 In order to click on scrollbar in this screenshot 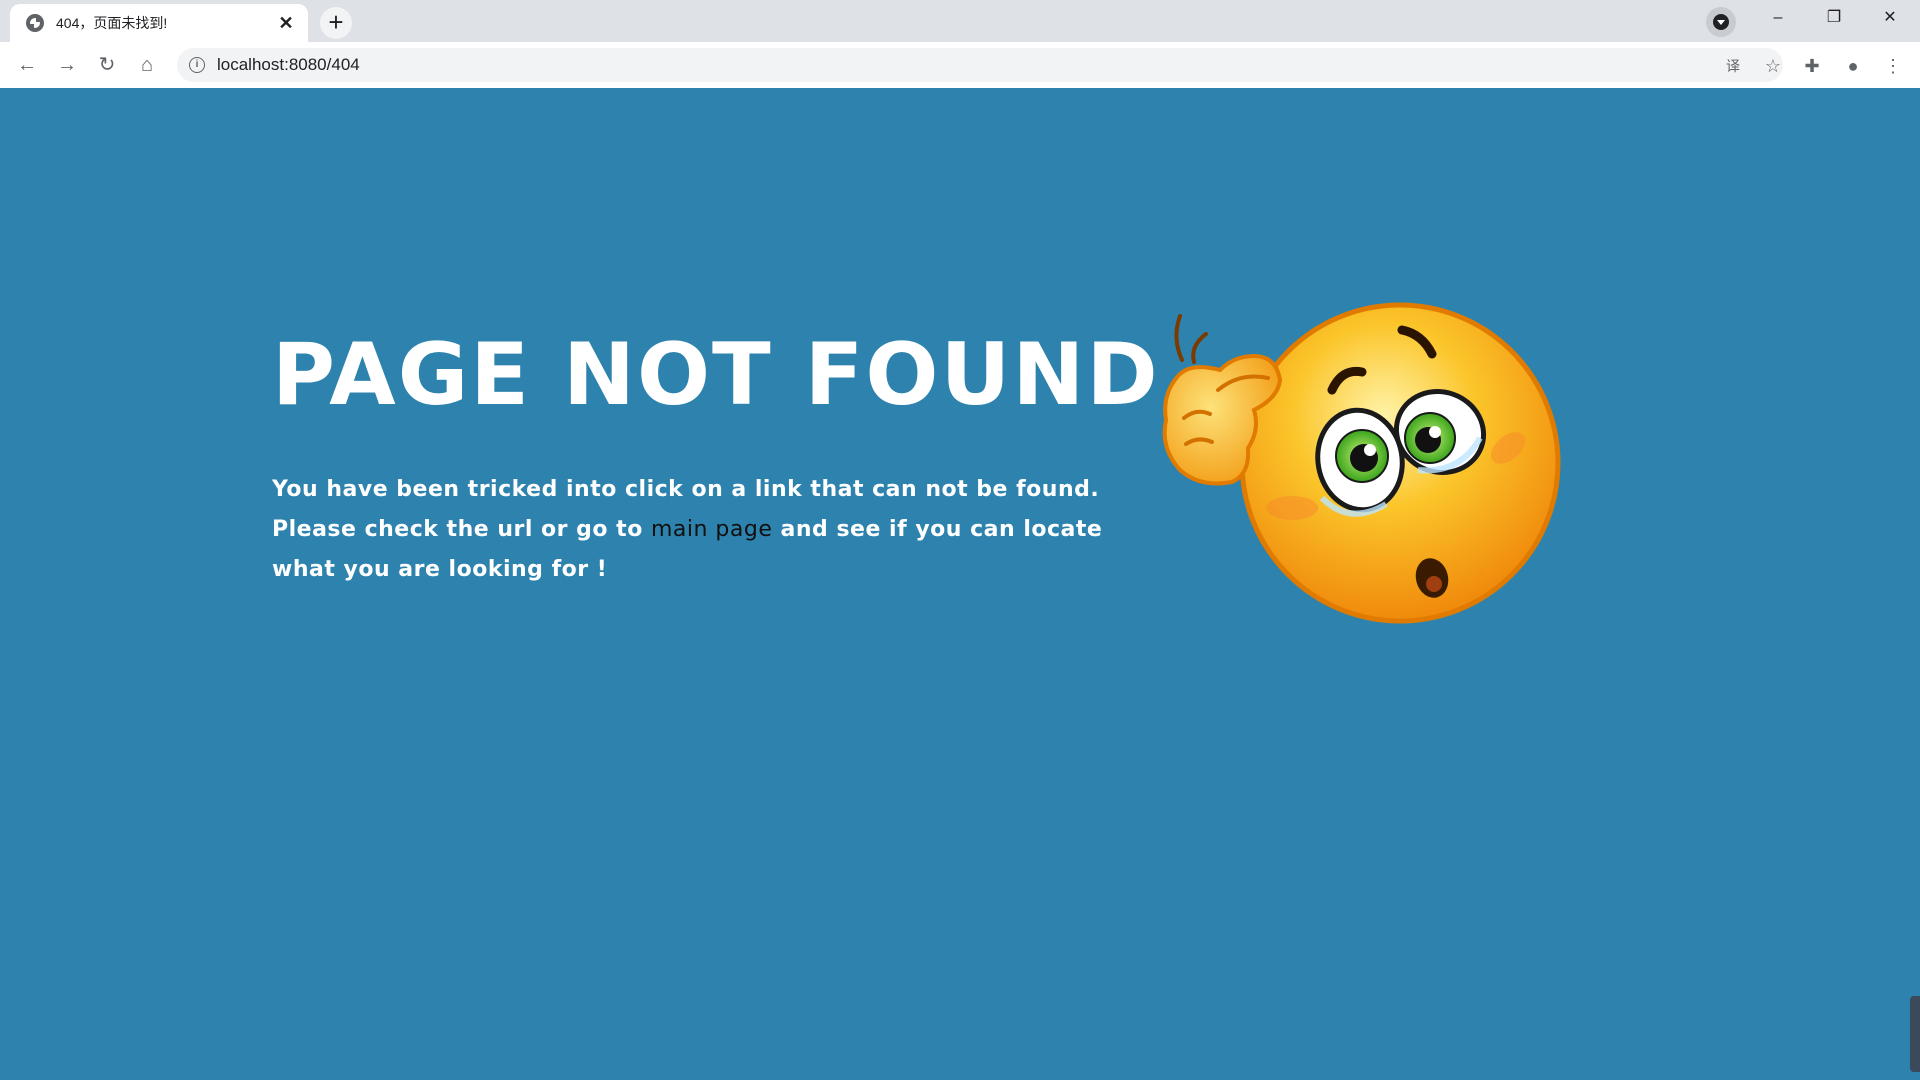, I will do `click(1915, 1034)`.